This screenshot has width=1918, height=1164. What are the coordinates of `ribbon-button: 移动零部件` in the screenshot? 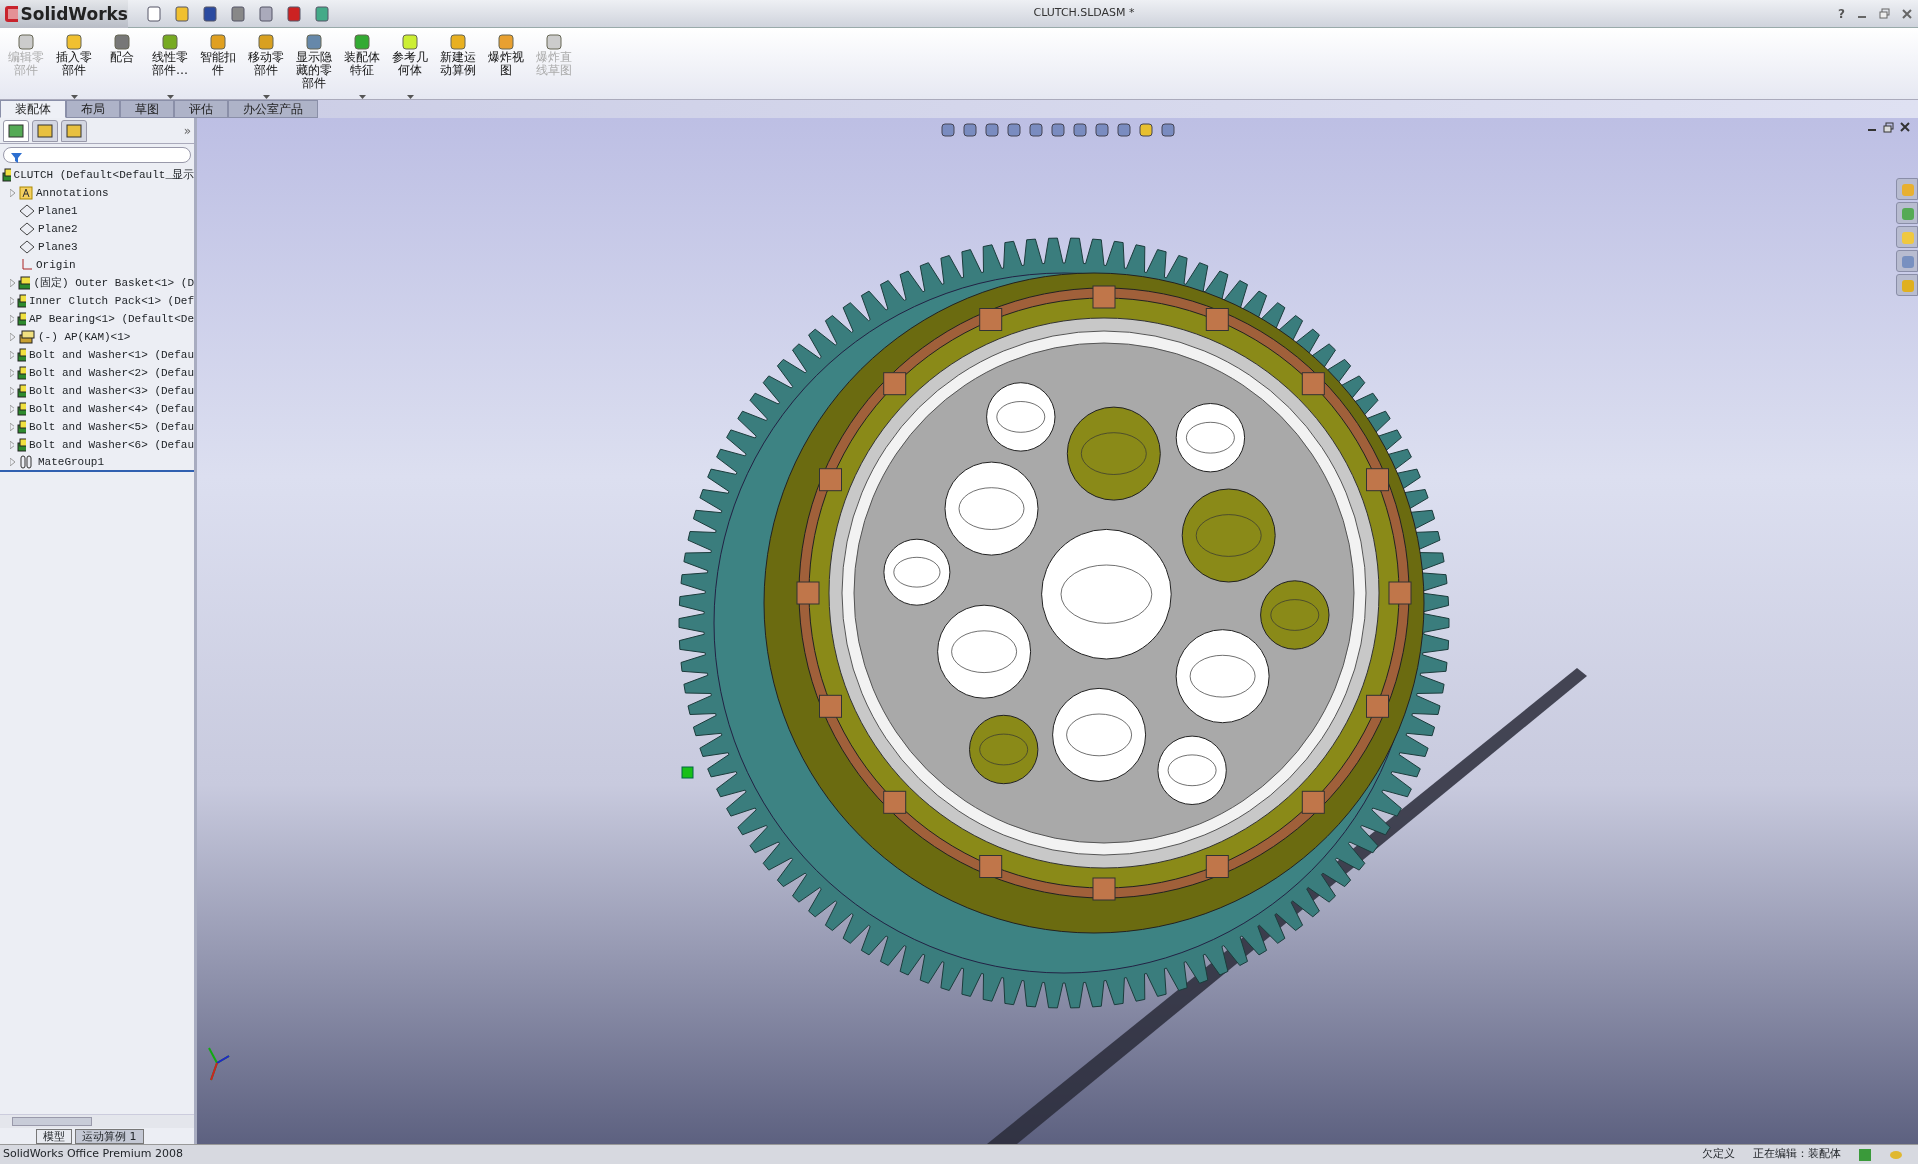 It's located at (266, 66).